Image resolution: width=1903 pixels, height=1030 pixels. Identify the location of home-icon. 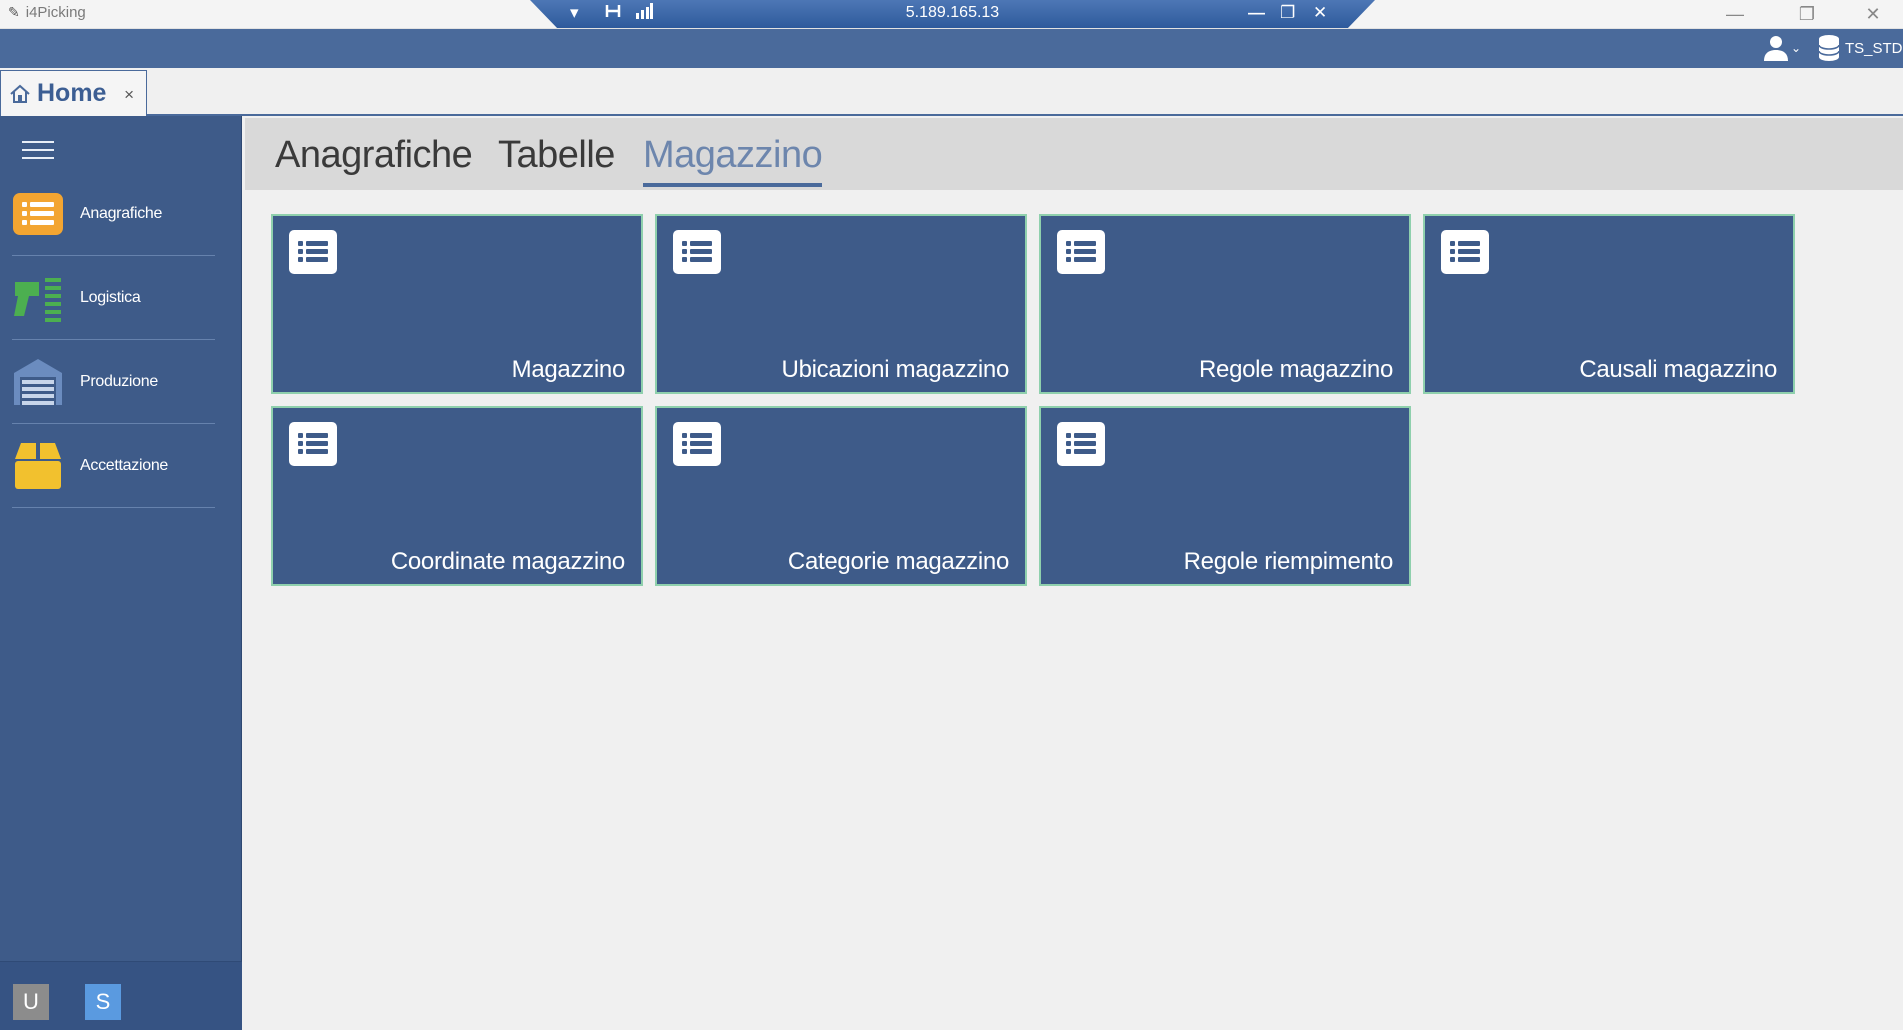
(20, 93).